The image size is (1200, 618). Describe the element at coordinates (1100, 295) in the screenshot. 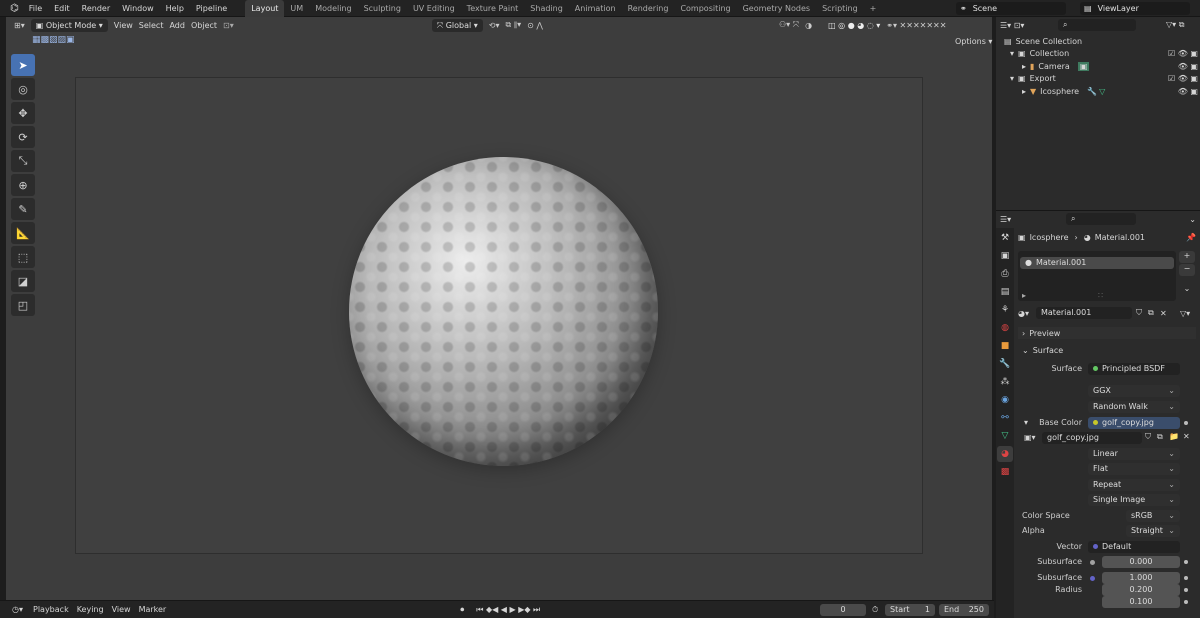

I see `slot-list-resize-icon: ∷` at that location.